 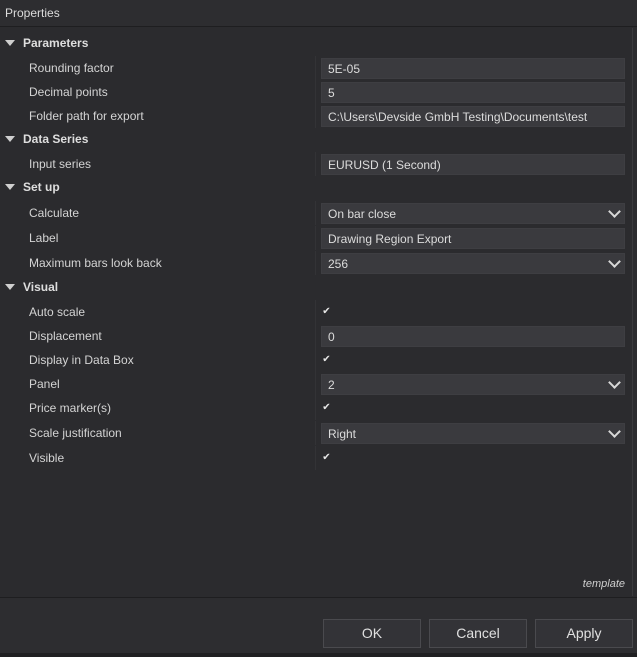 I want to click on property-label: Displacement, so click(x=65, y=336).